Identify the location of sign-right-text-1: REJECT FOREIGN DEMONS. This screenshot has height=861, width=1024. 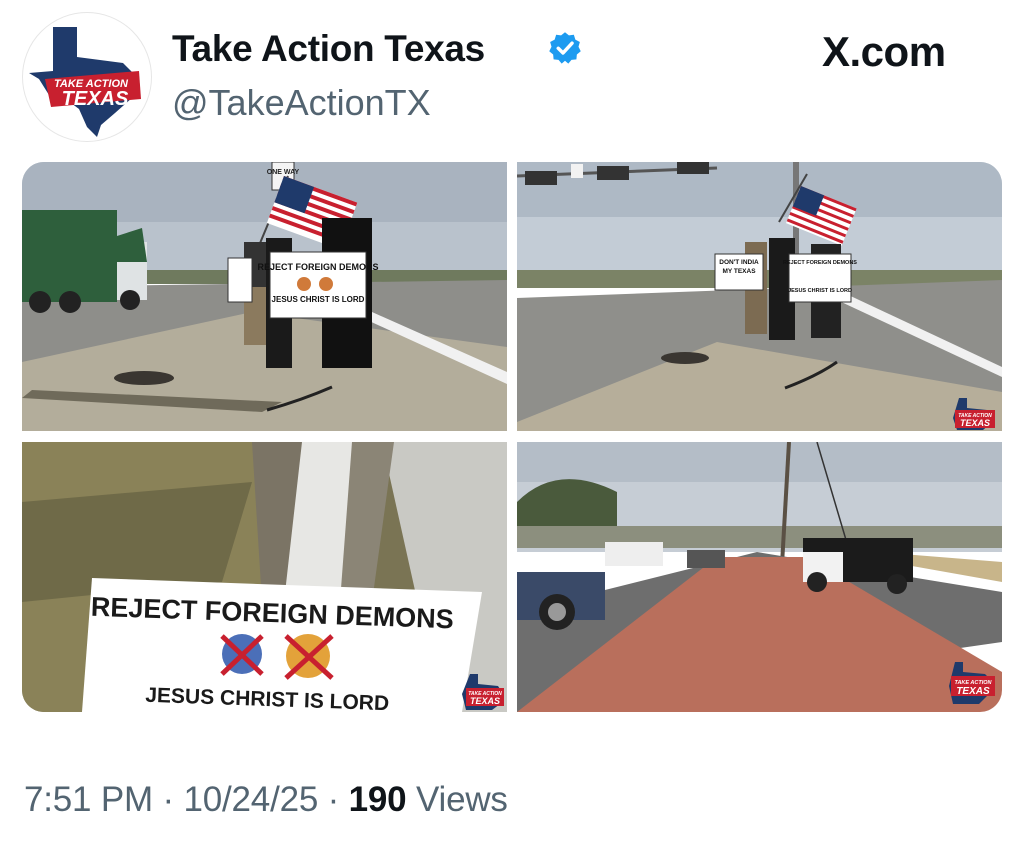
(820, 263).